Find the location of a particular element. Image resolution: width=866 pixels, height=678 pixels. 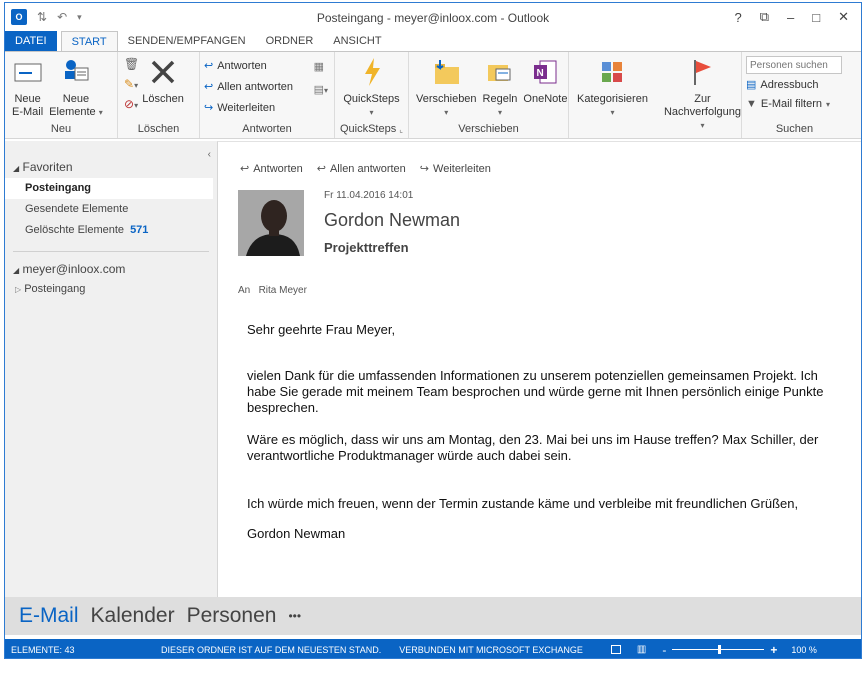

send-receive-icon: ⇅ is located at coordinates (42, 17).